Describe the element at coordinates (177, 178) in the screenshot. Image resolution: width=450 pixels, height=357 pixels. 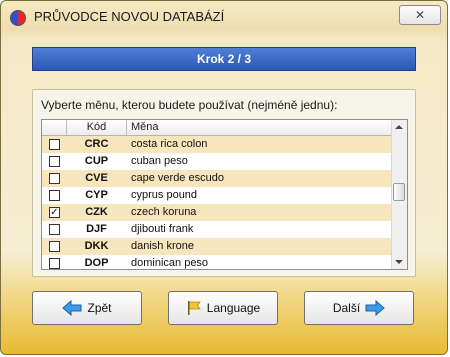
I see `currency-name: cape verde escudo` at that location.